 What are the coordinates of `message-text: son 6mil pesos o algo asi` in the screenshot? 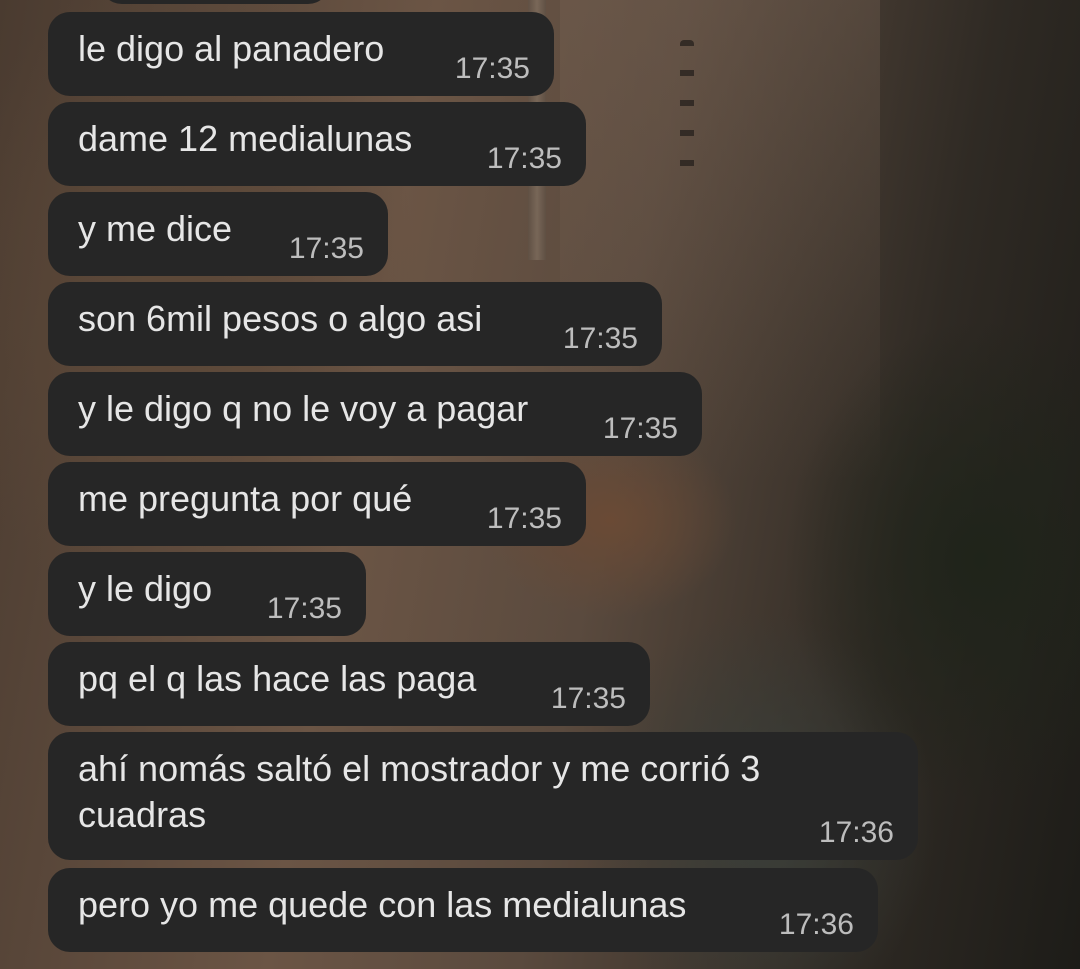 It's located at (280, 318).